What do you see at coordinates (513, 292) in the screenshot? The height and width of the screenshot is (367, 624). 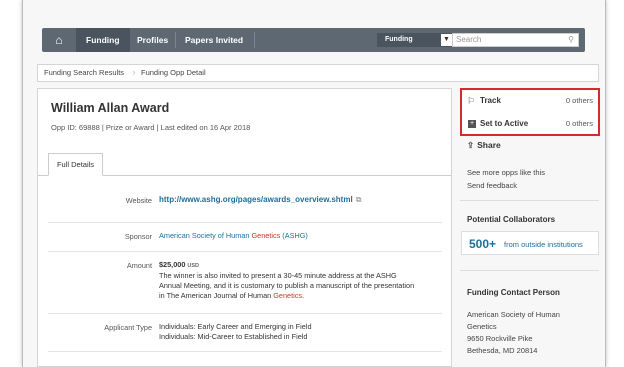 I see `contact-heading: Funding Contact Person` at bounding box center [513, 292].